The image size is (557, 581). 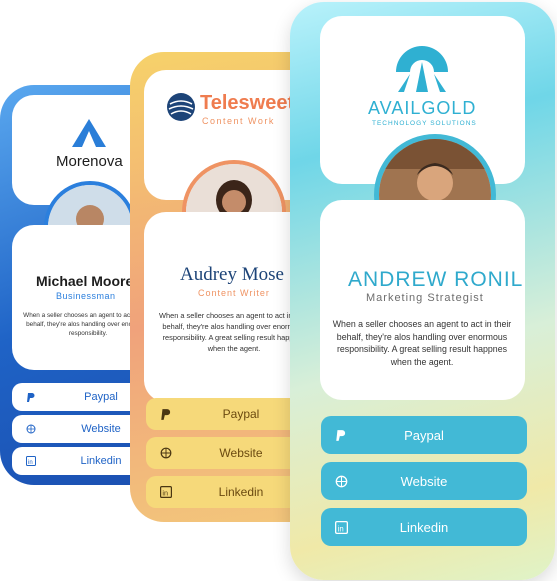 What do you see at coordinates (85, 281) in the screenshot?
I see `profile-name: Michael Moore` at bounding box center [85, 281].